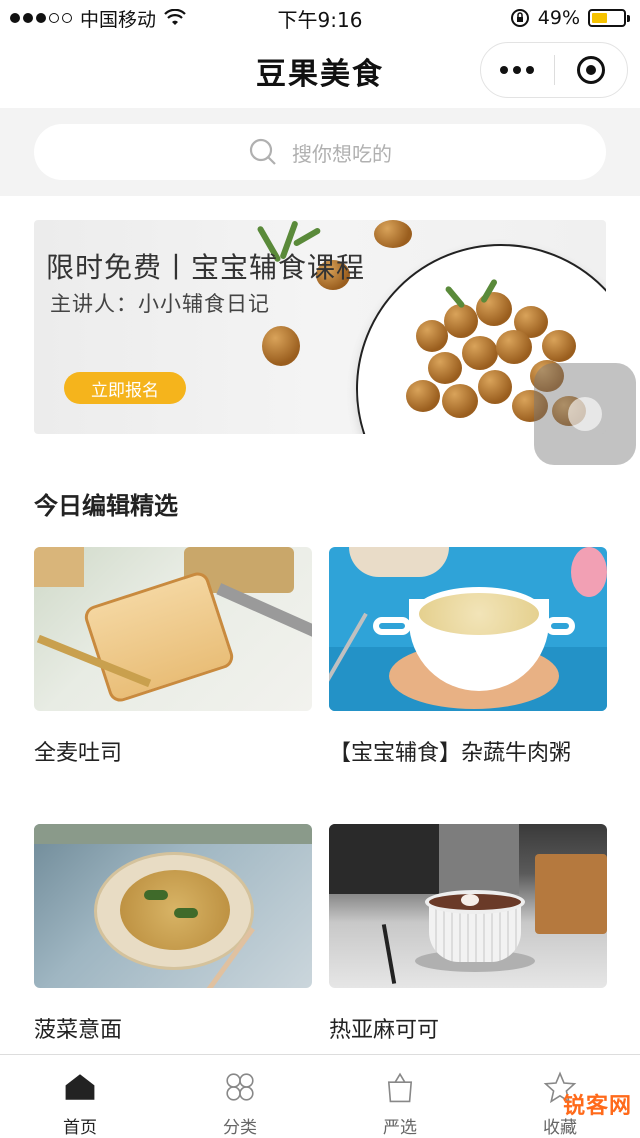 Image resolution: width=640 pixels, height=1138 pixels. I want to click on recipe-title: 【宝宝辅食】杂蔬牛肉粥, so click(450, 753).